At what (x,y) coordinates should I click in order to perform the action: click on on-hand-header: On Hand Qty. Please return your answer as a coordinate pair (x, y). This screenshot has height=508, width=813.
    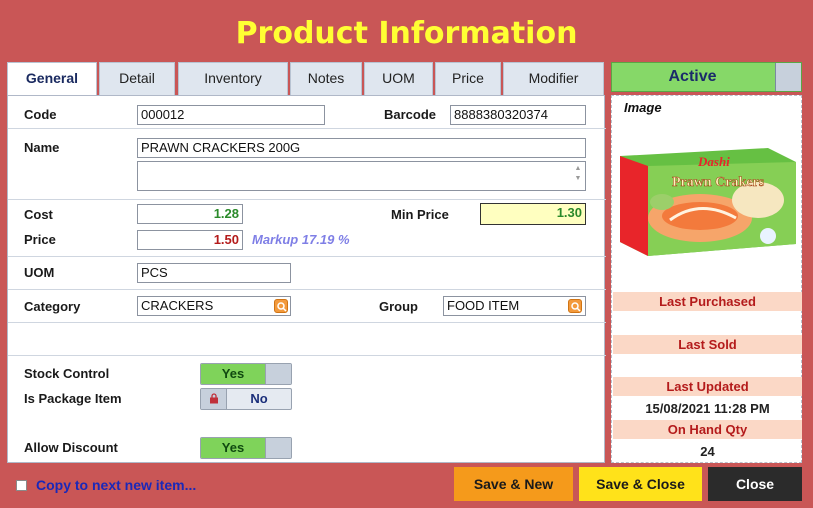
    Looking at the image, I should click on (707, 429).